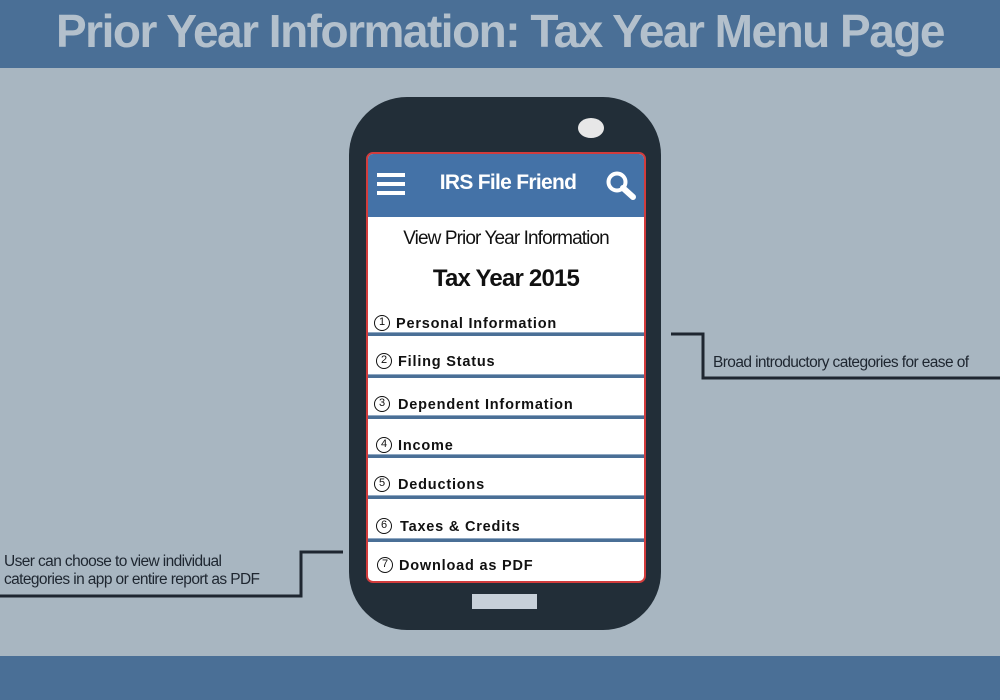 The width and height of the screenshot is (1000, 700). What do you see at coordinates (477, 324) in the screenshot?
I see `menu-item-label: Personal Information` at bounding box center [477, 324].